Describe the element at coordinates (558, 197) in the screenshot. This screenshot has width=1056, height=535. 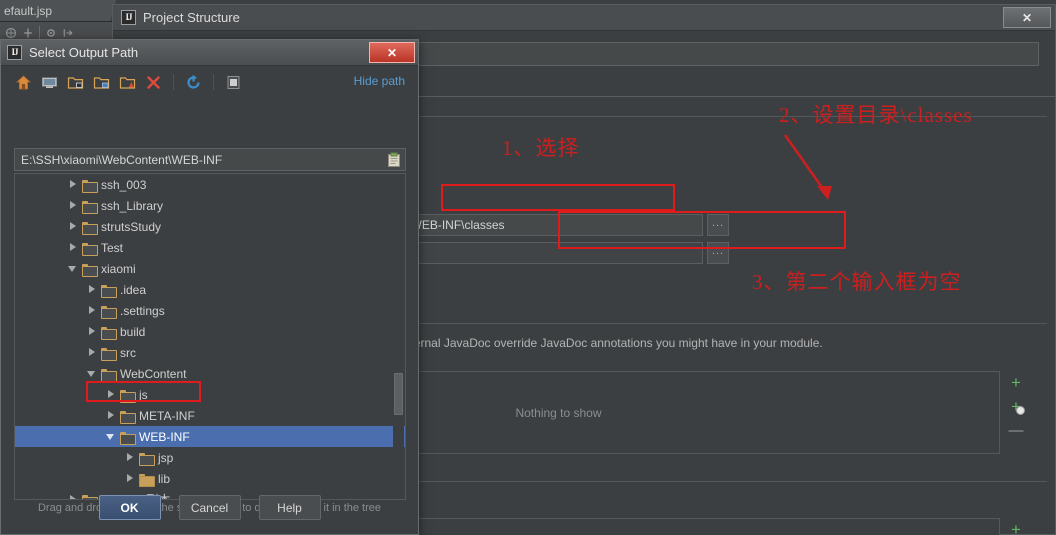
I see `annotation-box-radio` at that location.